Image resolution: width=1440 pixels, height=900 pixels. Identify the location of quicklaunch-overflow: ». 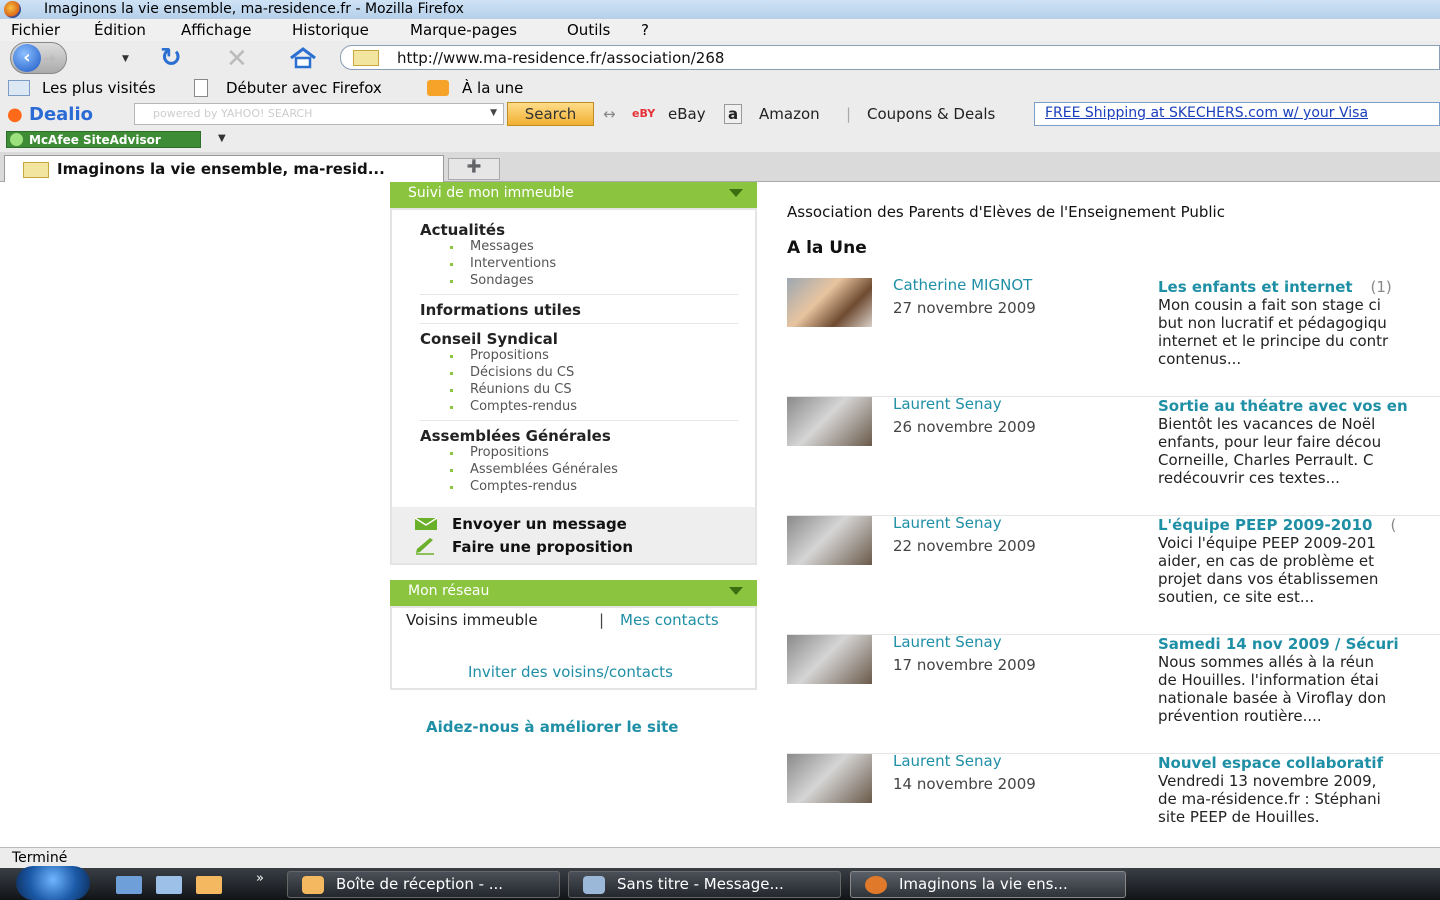
(260, 878).